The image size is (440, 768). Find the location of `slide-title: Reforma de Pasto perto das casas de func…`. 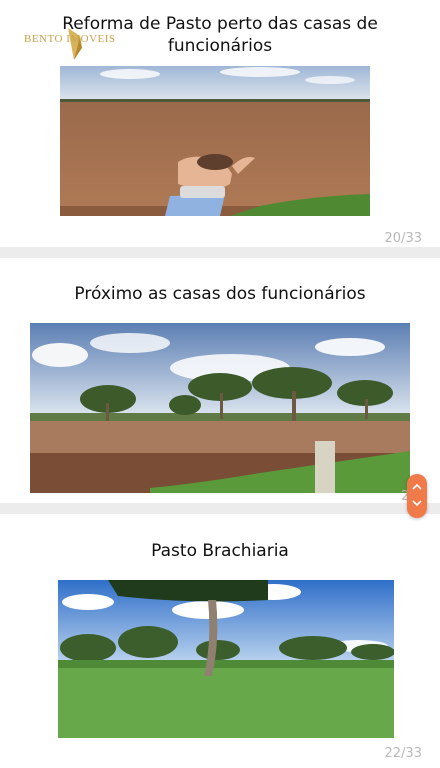

slide-title: Reforma de Pasto perto das casas de func… is located at coordinates (220, 35).